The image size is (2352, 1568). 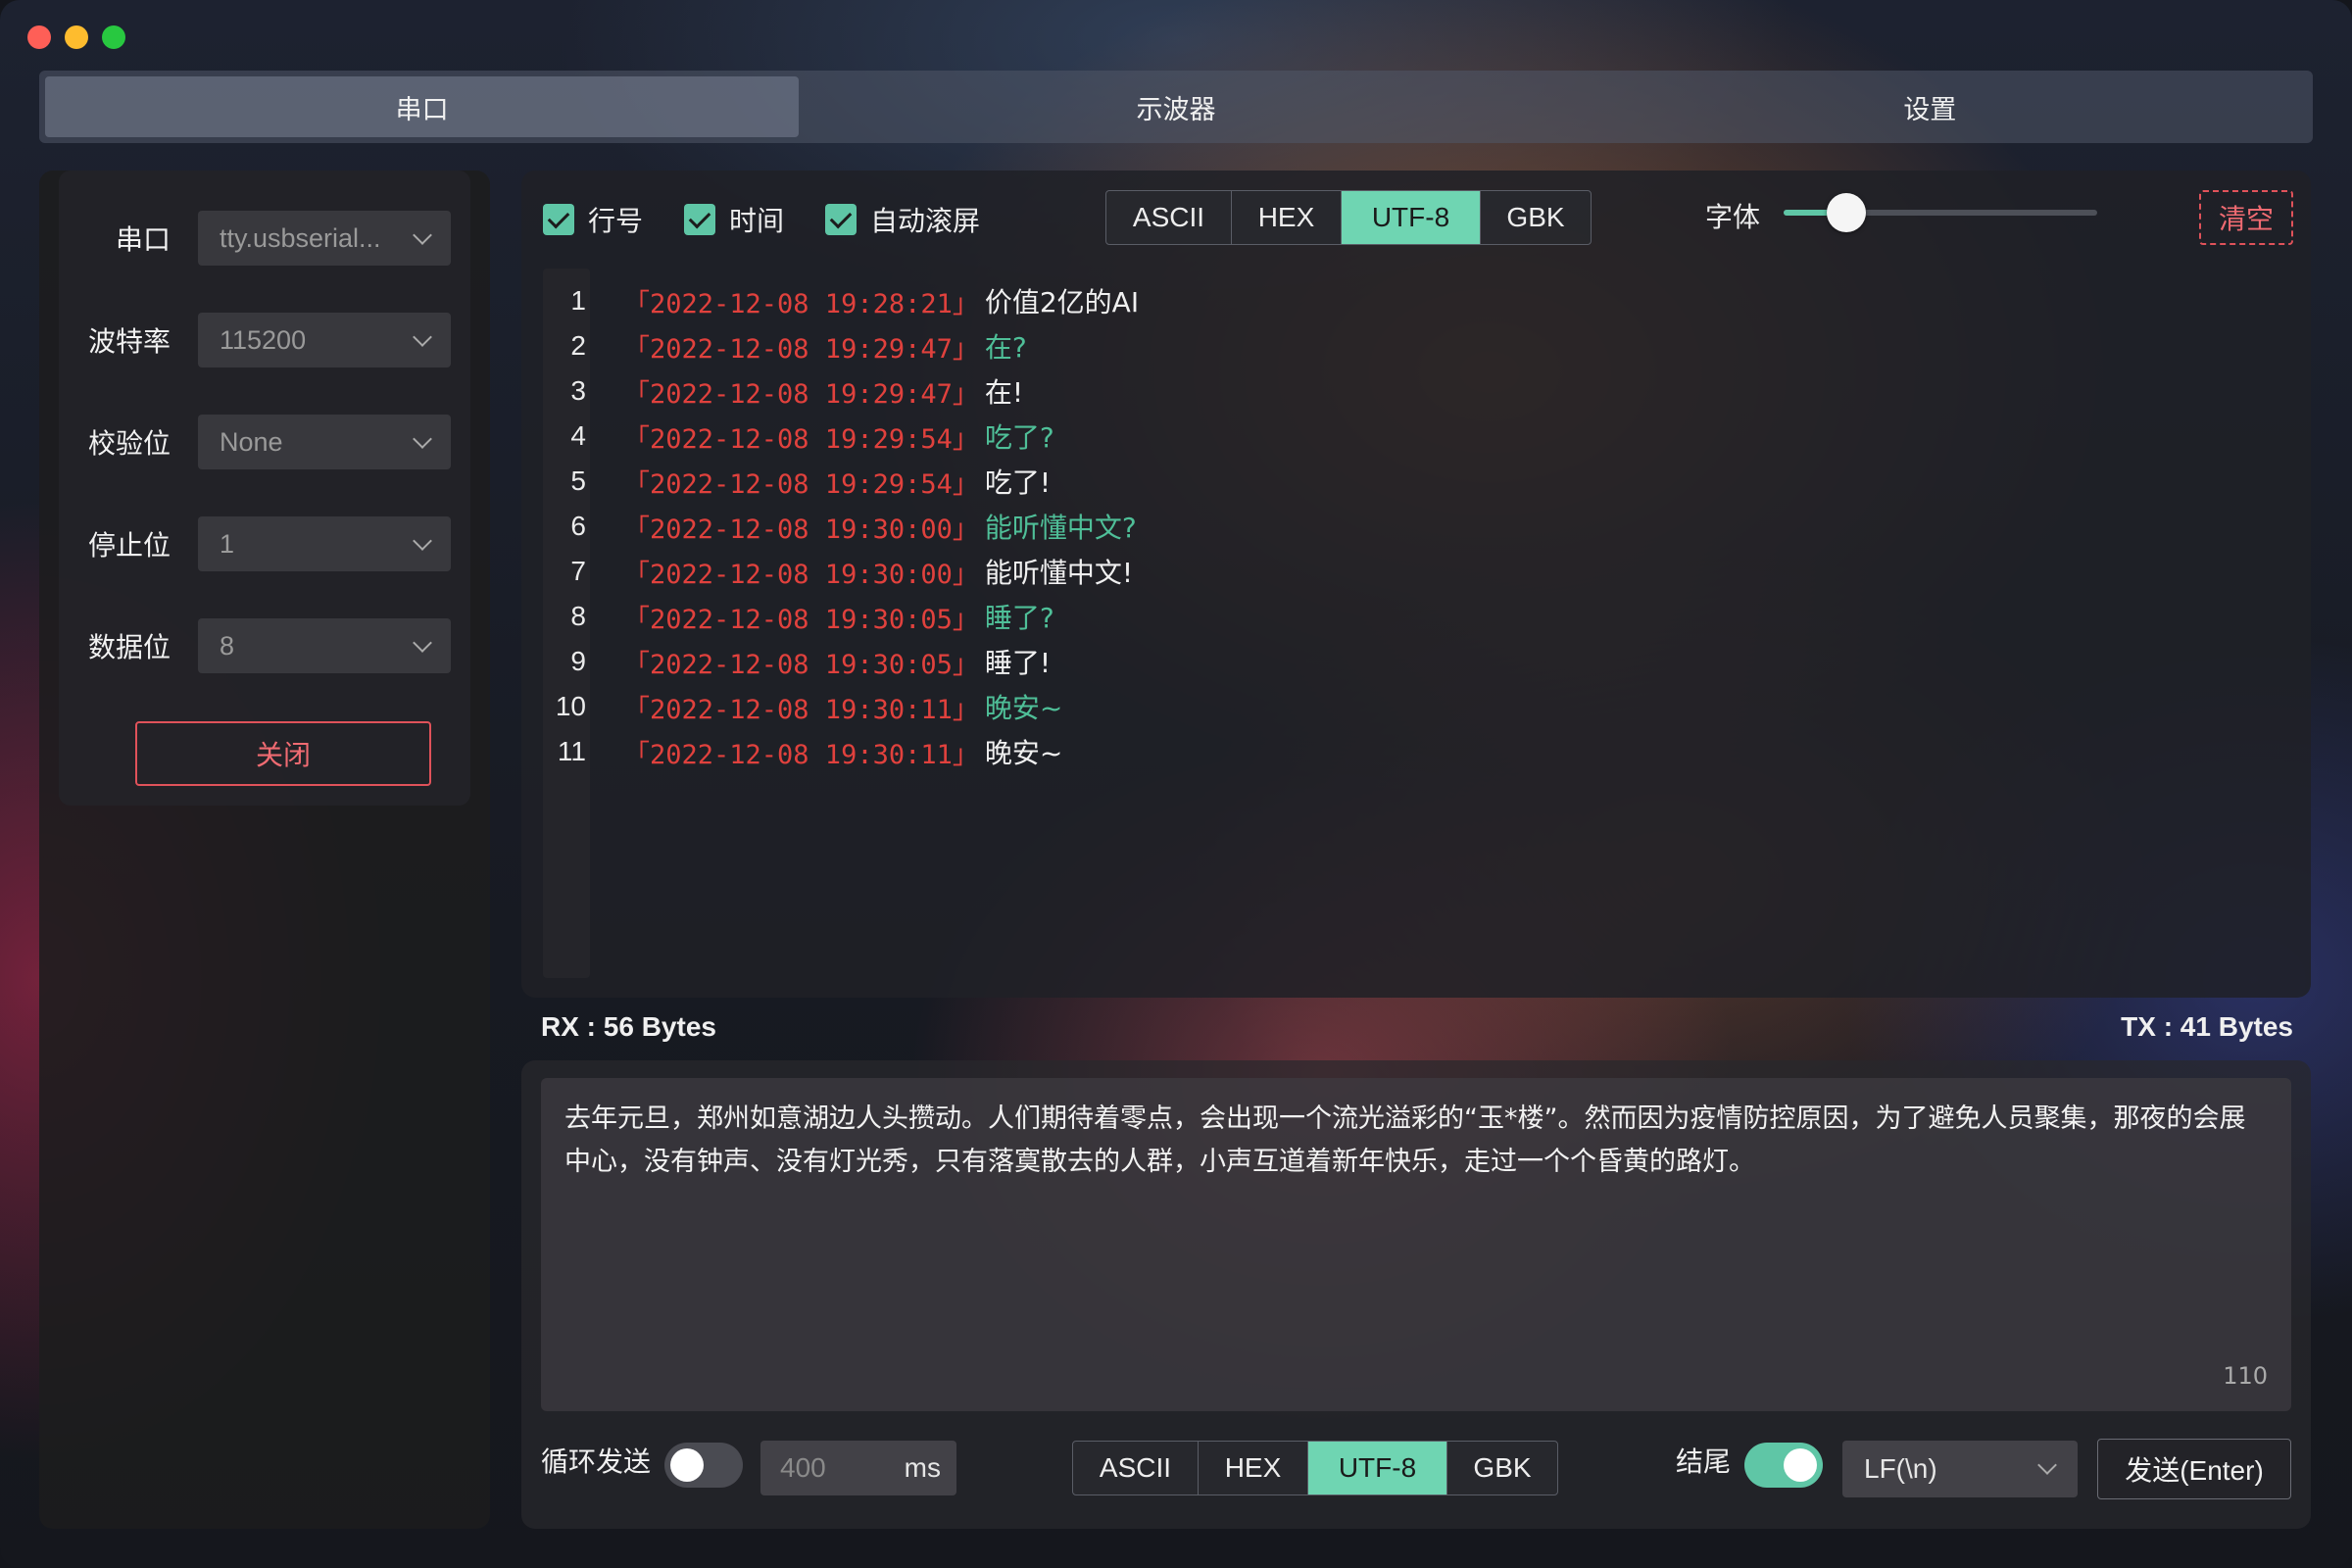 What do you see at coordinates (129, 647) in the screenshot?
I see `databits-label: 数据位` at bounding box center [129, 647].